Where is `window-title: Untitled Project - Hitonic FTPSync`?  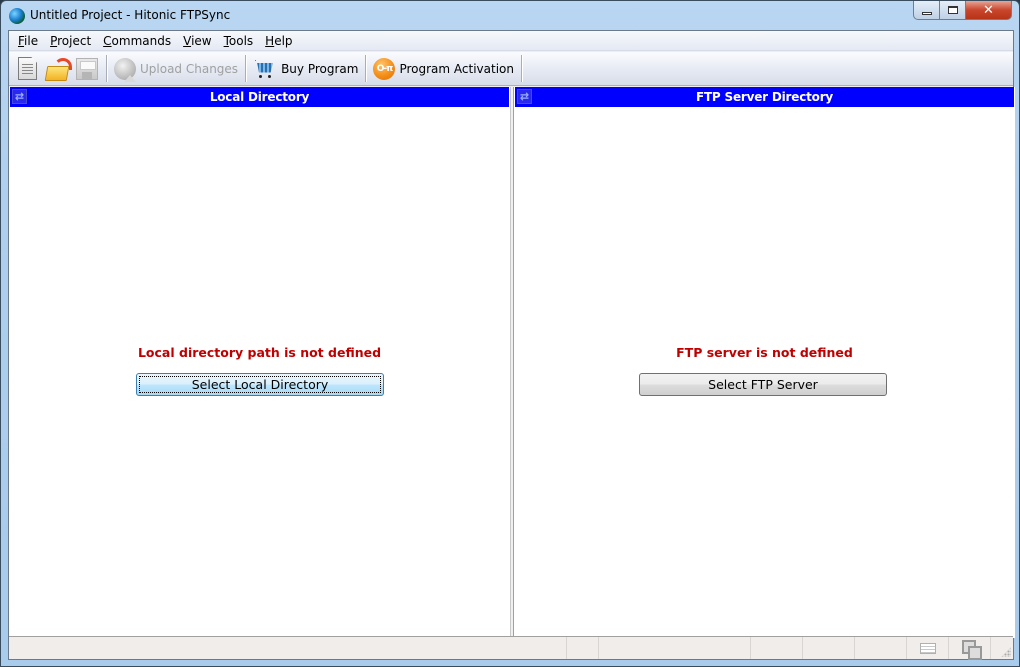 window-title: Untitled Project - Hitonic FTPSync is located at coordinates (130, 15).